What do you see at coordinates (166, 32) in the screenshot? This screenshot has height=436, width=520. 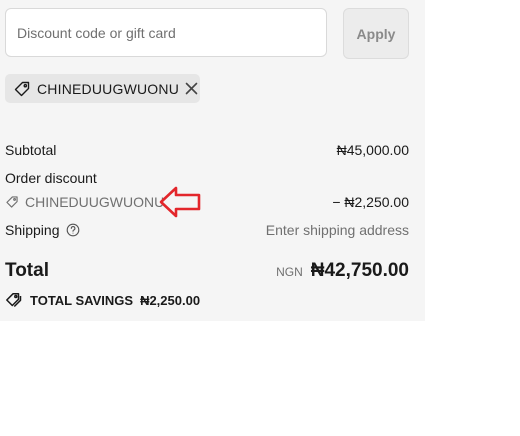 I see `discount-code-input` at bounding box center [166, 32].